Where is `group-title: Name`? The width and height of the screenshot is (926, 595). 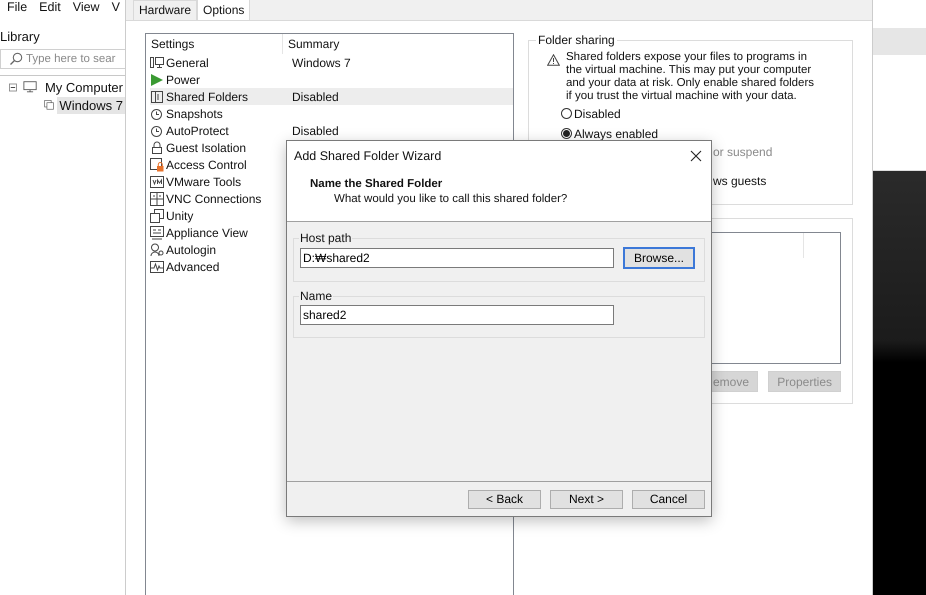 group-title: Name is located at coordinates (316, 296).